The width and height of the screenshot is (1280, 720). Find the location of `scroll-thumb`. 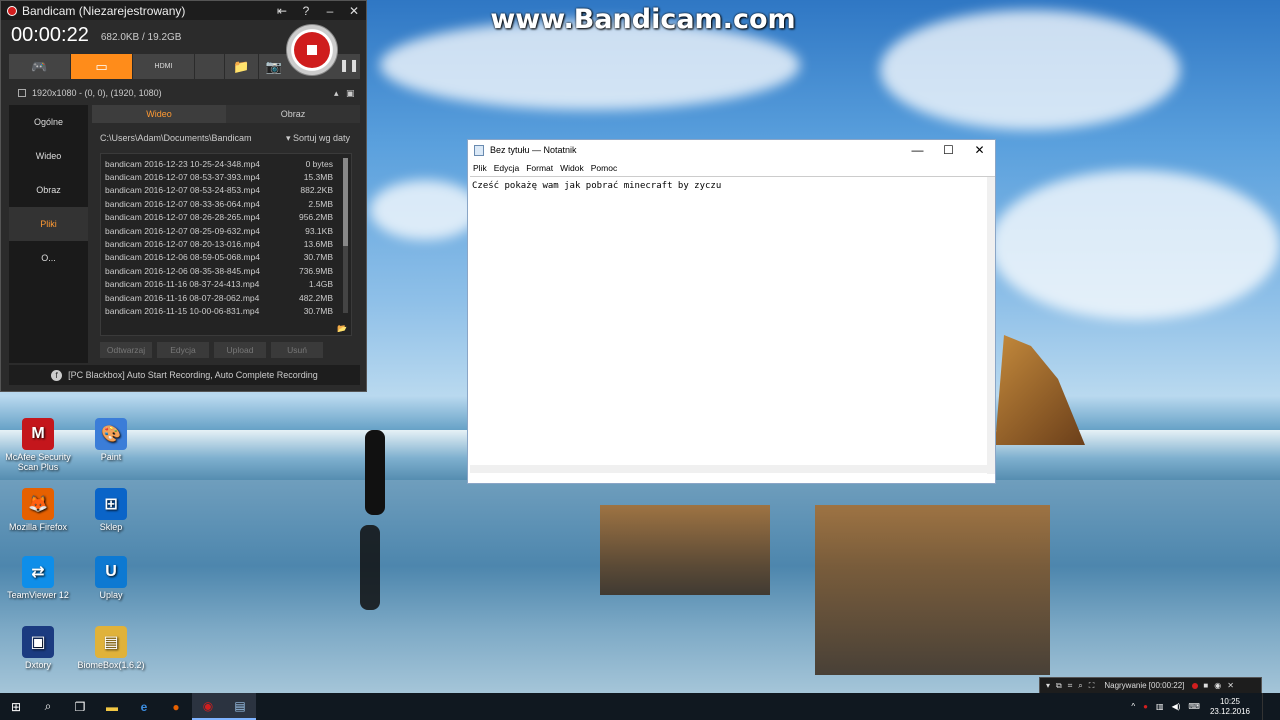

scroll-thumb is located at coordinates (345, 202).